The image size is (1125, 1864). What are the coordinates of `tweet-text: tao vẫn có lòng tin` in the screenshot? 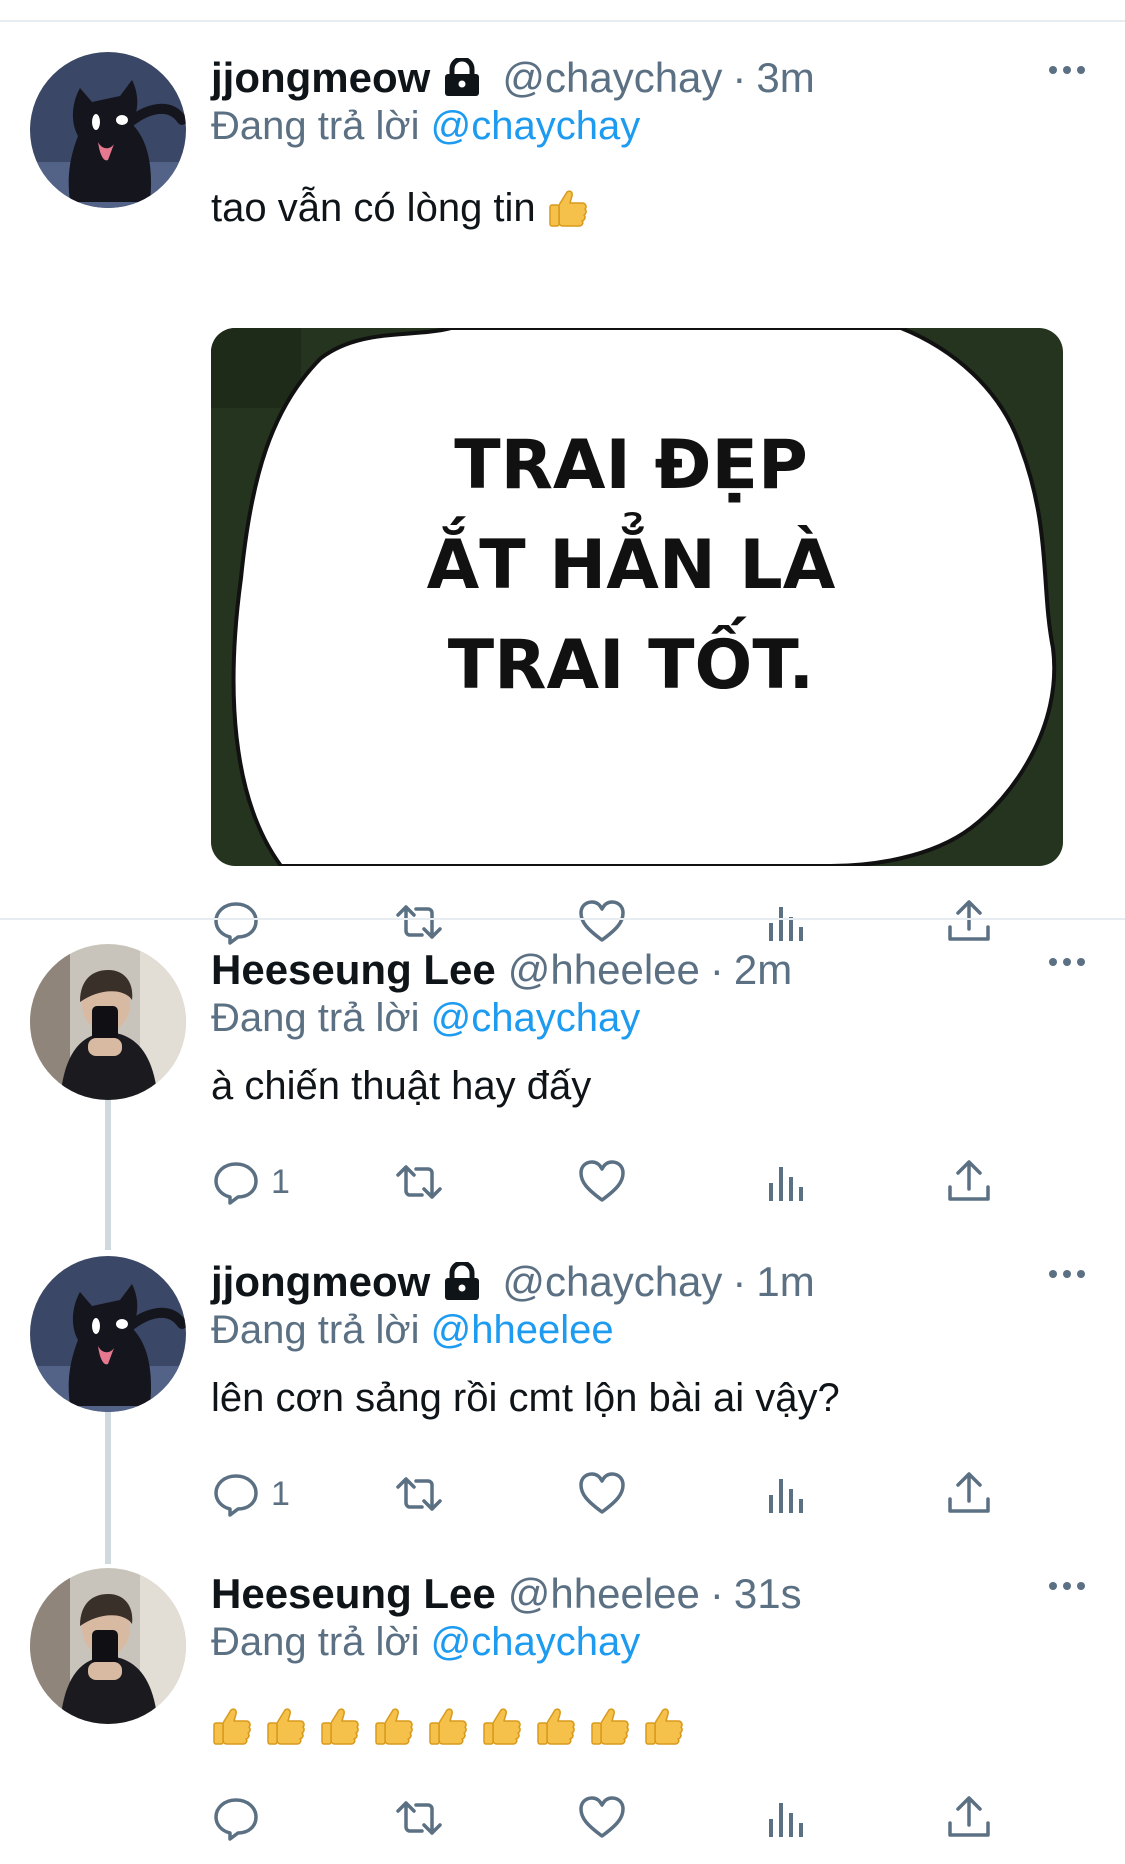 It's located at (400, 208).